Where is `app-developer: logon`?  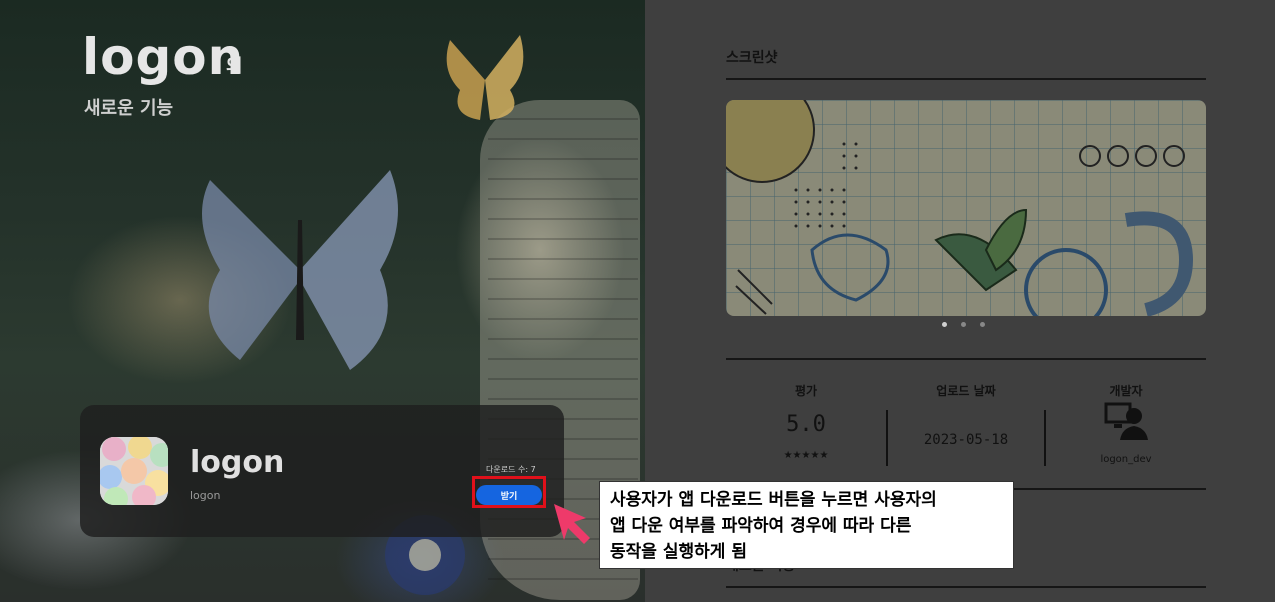 app-developer: logon is located at coordinates (205, 495).